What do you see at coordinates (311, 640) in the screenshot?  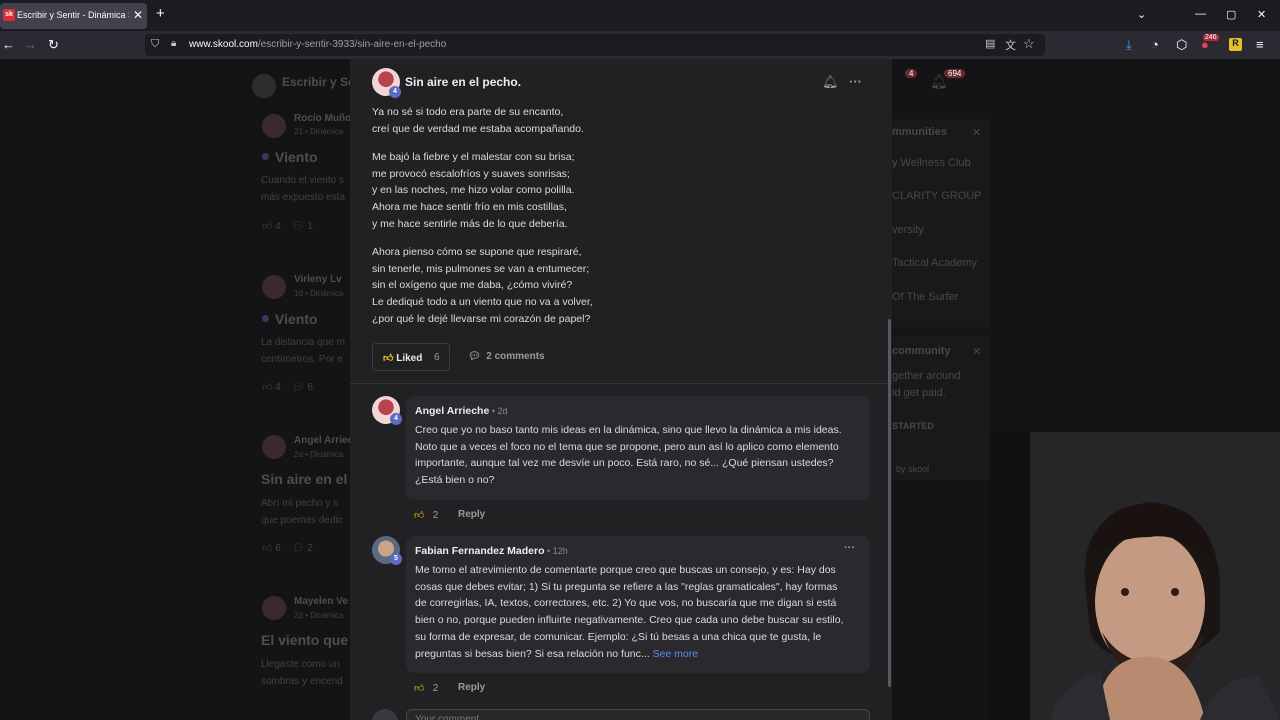 I see `card-title: El viento que n` at bounding box center [311, 640].